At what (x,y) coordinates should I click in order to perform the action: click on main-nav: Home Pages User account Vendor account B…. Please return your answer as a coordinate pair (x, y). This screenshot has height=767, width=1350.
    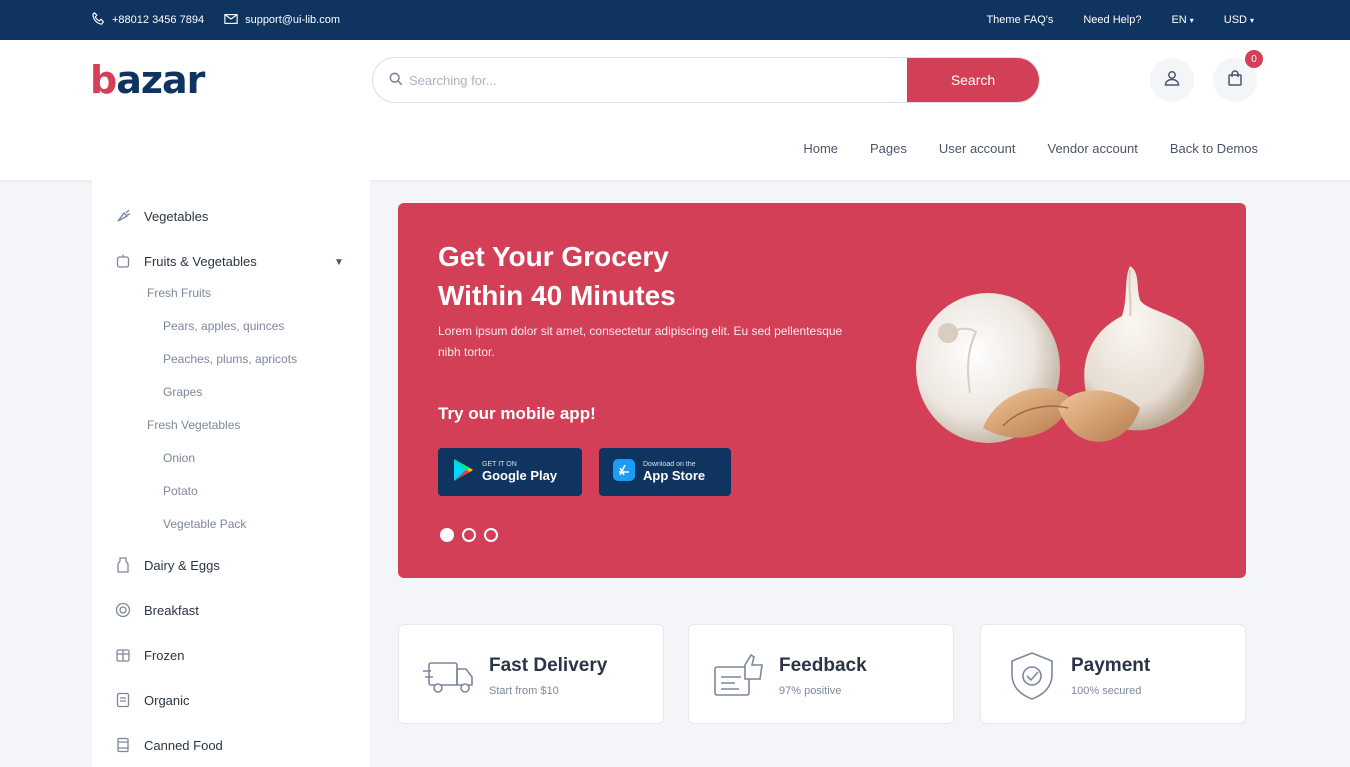
    Looking at the image, I should click on (1030, 148).